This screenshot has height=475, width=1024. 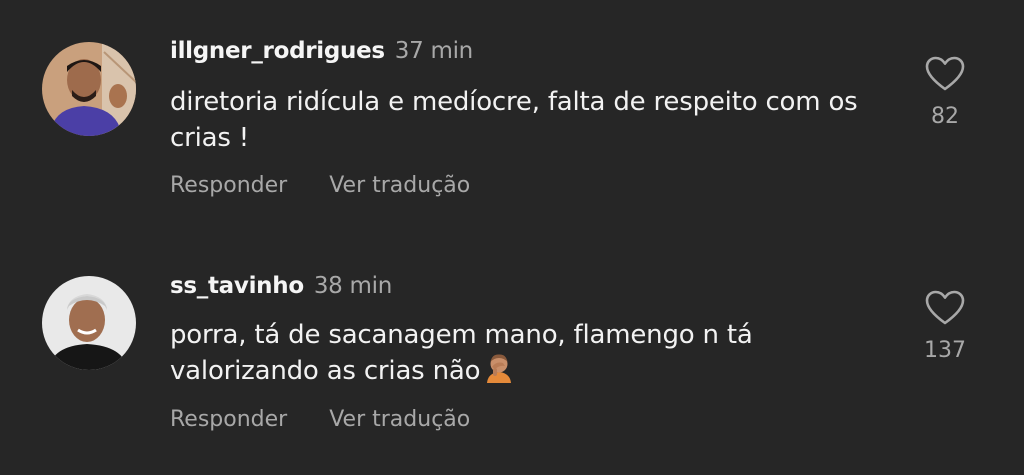 What do you see at coordinates (499, 368) in the screenshot?
I see `person-facepalming-icon` at bounding box center [499, 368].